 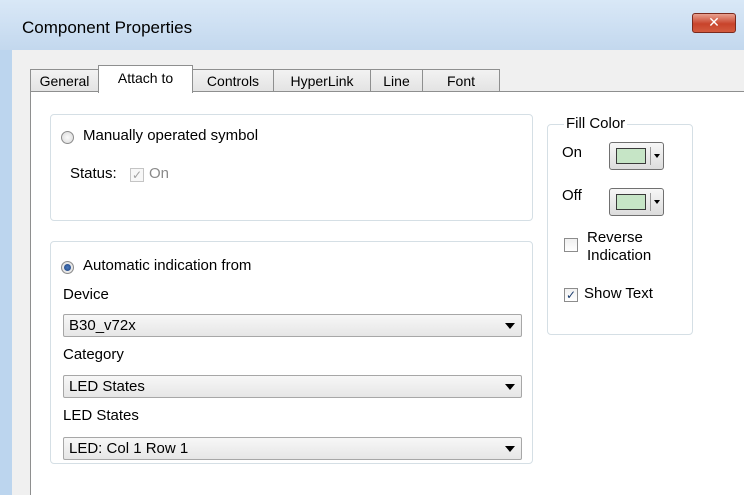 What do you see at coordinates (171, 135) in the screenshot?
I see `manual-radio-label: Manually operated symbol` at bounding box center [171, 135].